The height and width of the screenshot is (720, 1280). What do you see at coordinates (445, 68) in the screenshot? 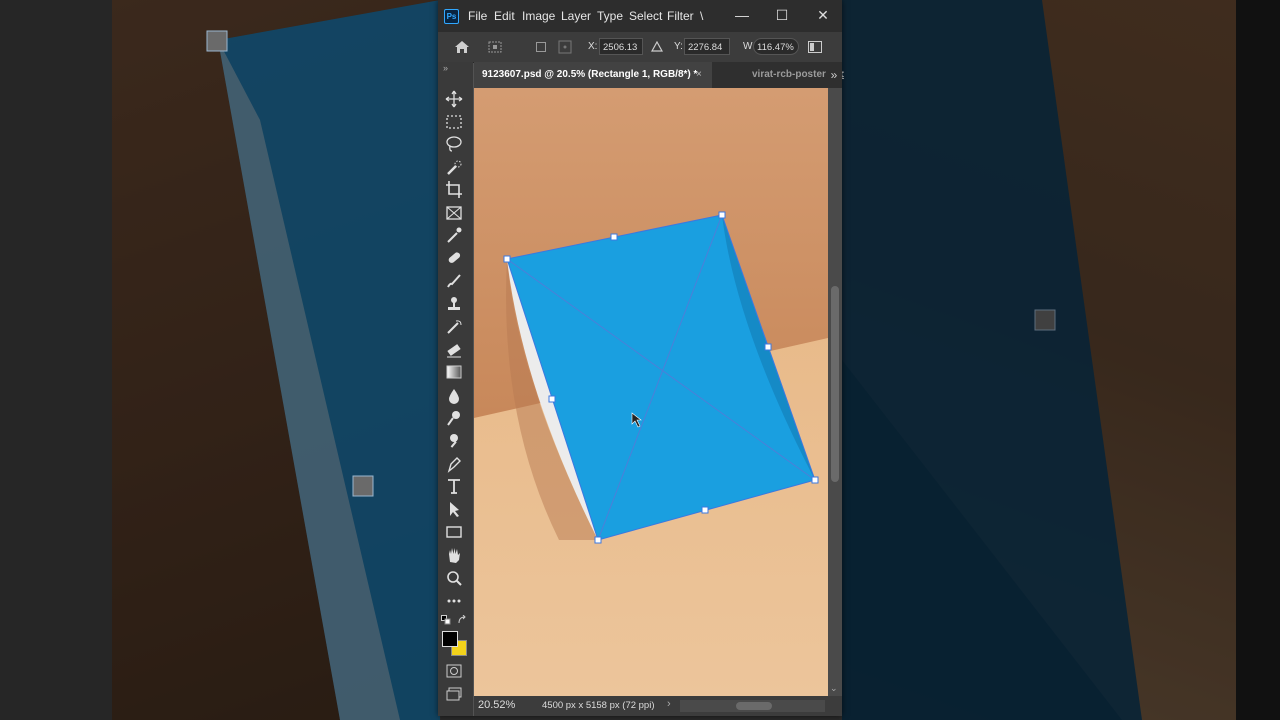
I see `collapse-panel-icon: »` at bounding box center [445, 68].